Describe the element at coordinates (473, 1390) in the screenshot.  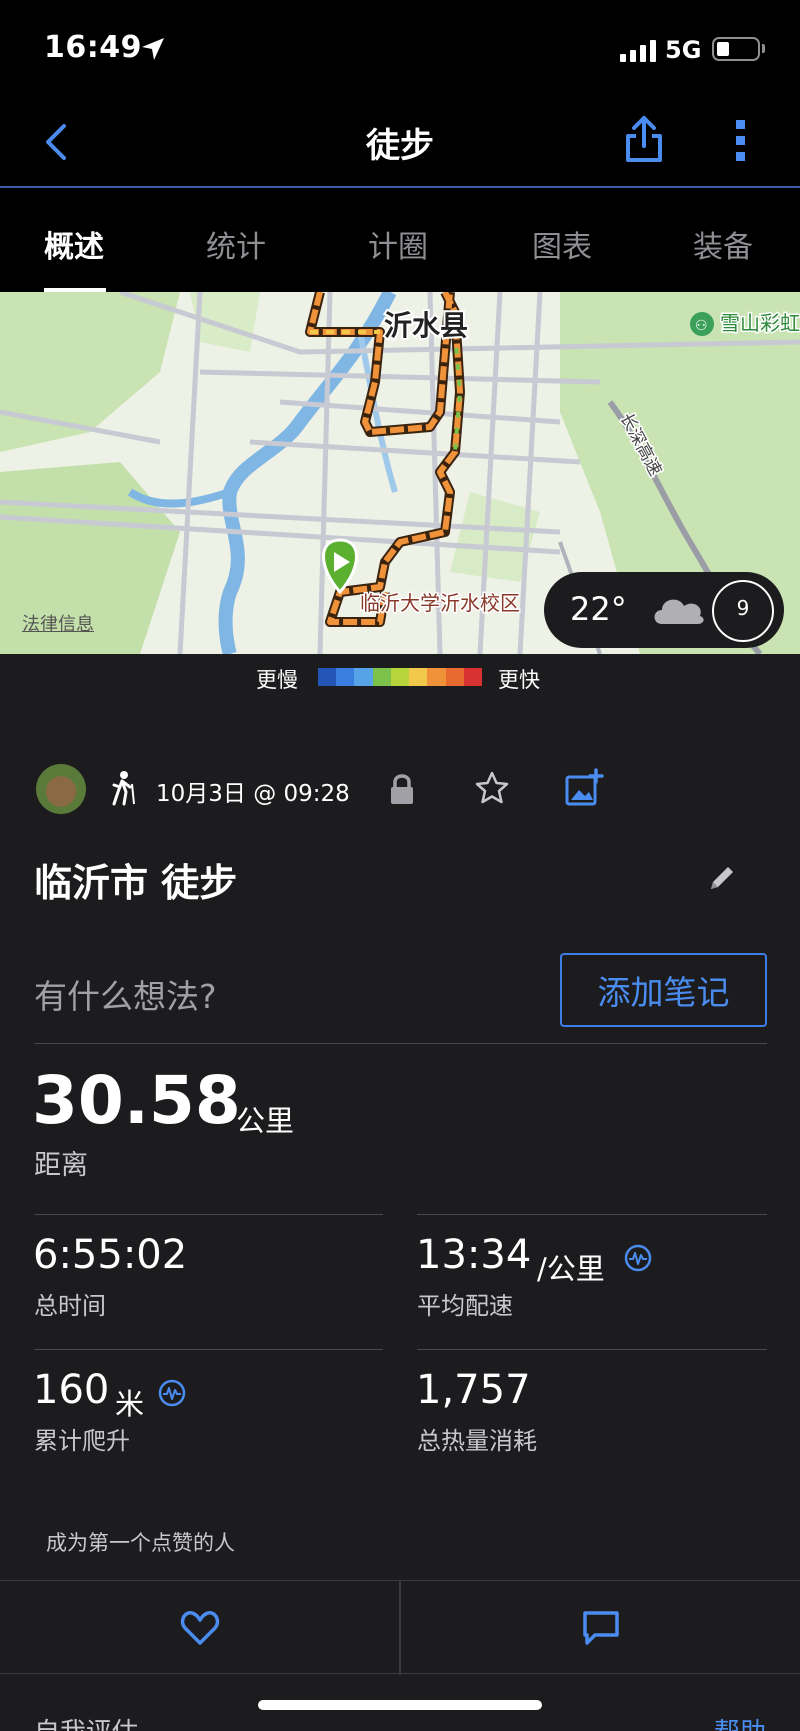
I see `calories-value: 1,757` at that location.